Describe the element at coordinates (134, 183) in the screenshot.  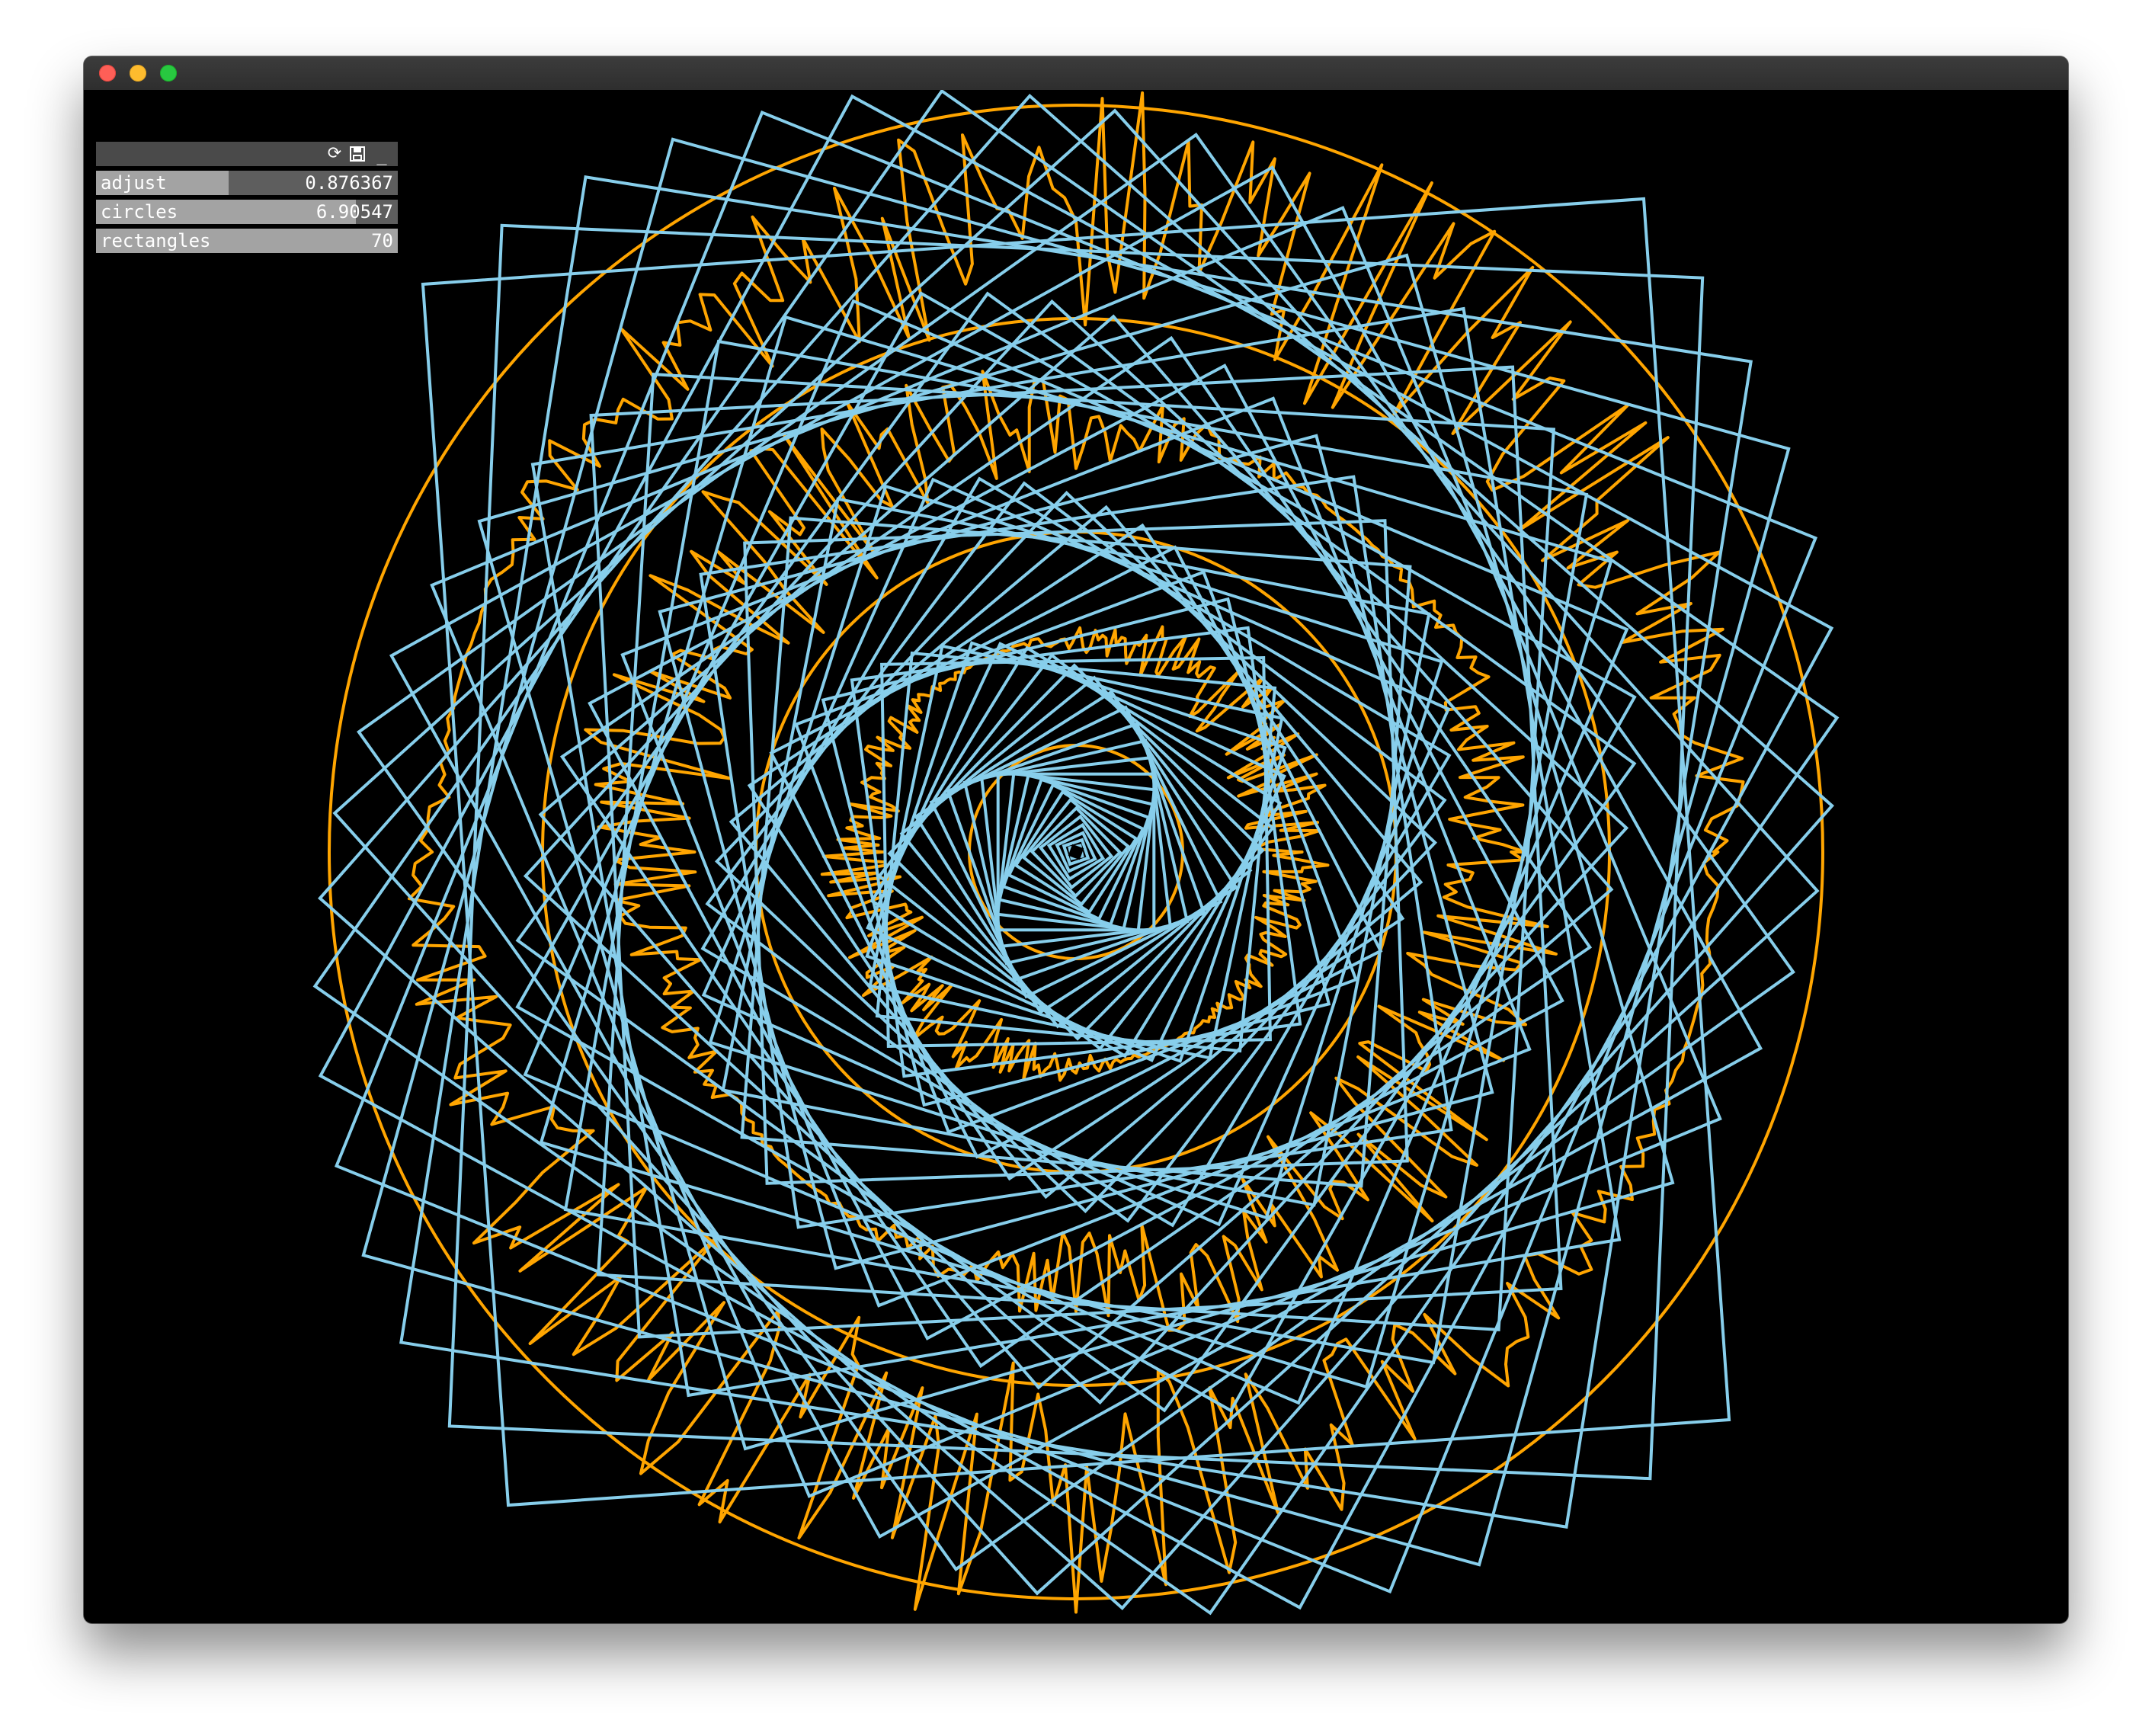
I see `slider-label: adjust` at that location.